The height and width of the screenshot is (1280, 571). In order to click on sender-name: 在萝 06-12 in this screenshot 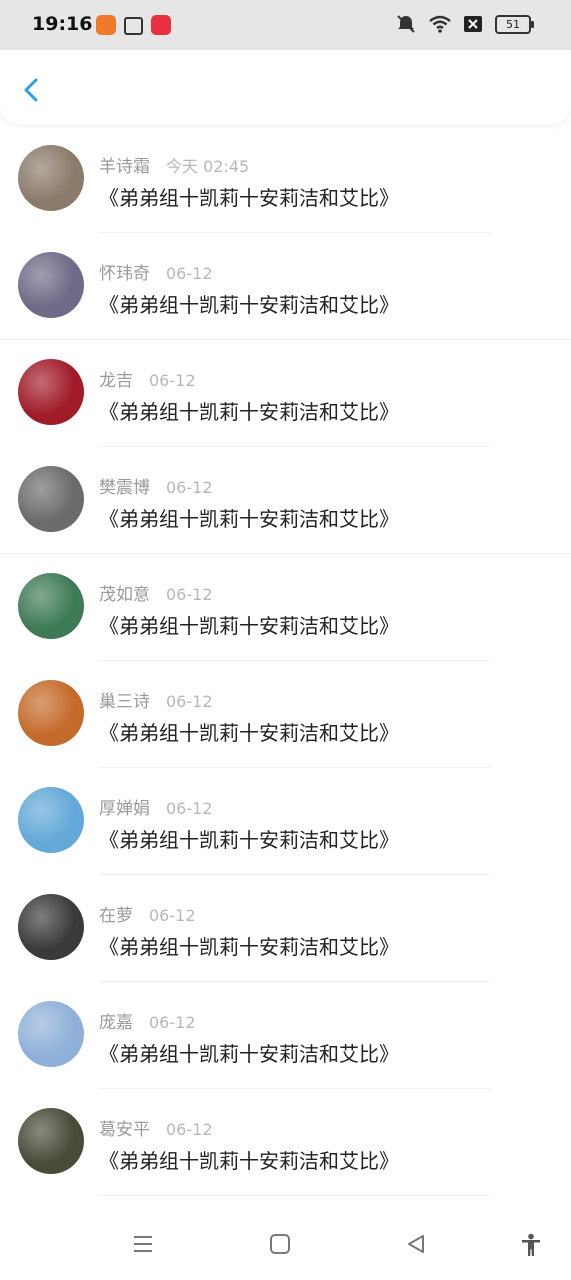, I will do `click(147, 913)`.